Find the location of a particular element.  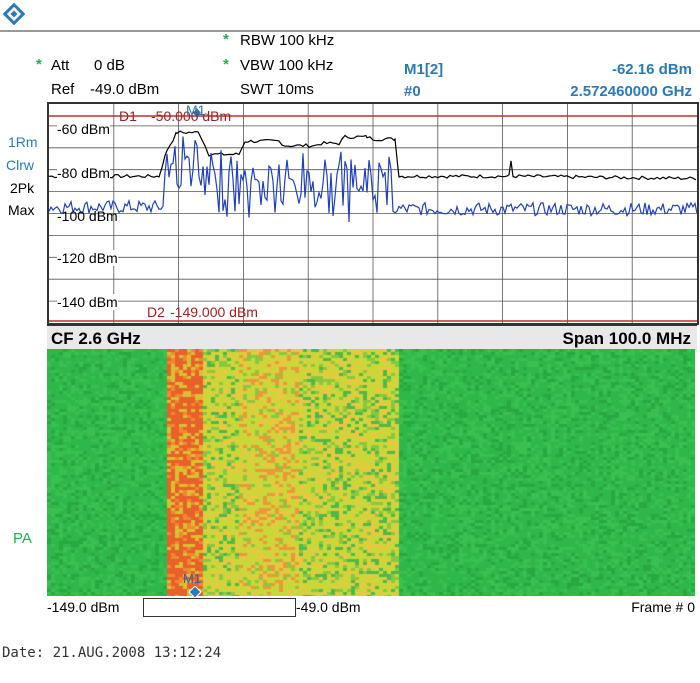

rbw-setting: RBW 100 kHz is located at coordinates (287, 40).